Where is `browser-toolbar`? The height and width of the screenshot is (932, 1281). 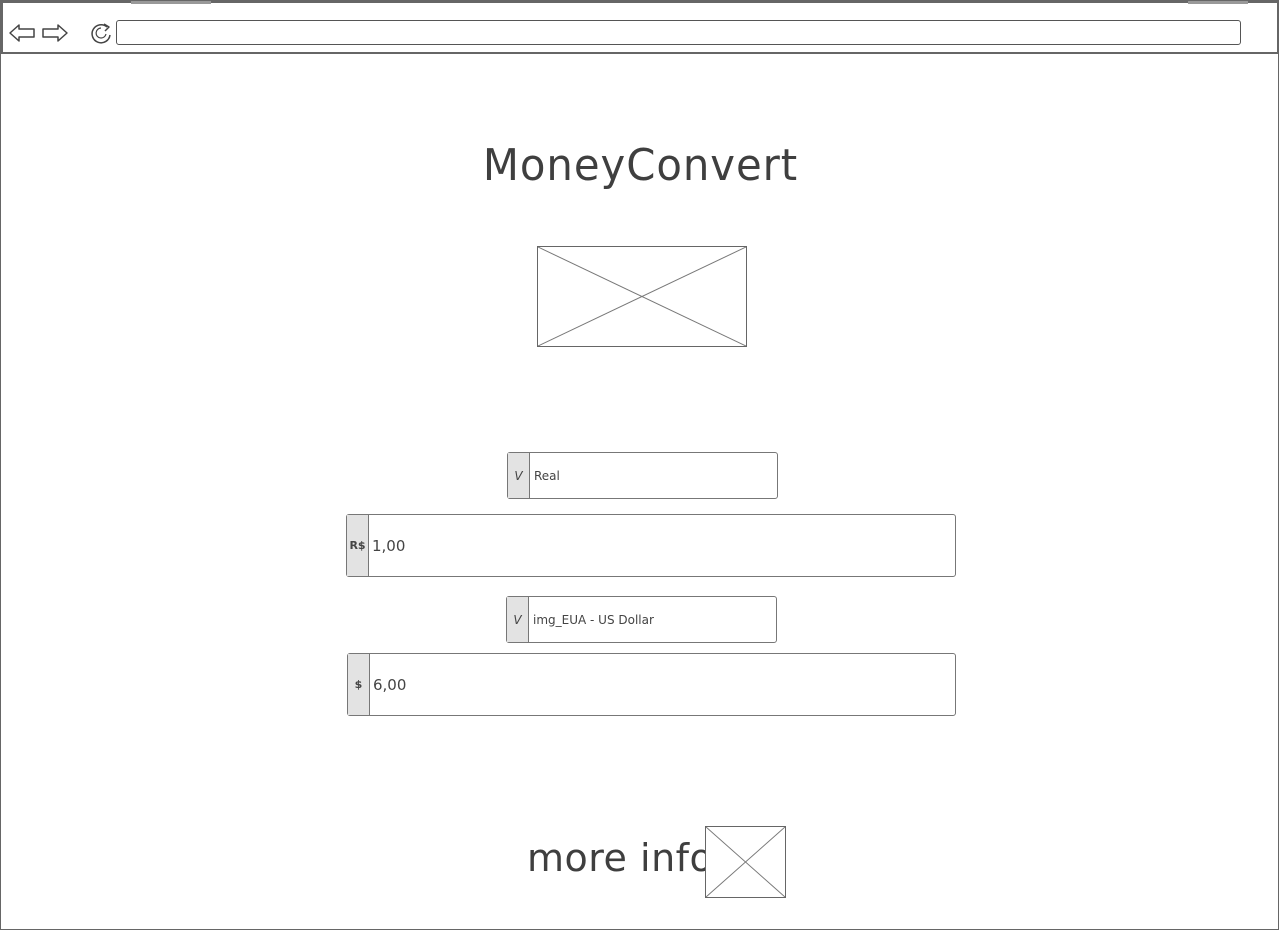 browser-toolbar is located at coordinates (640, 27).